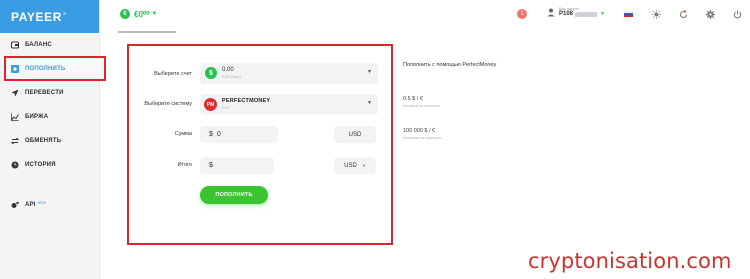  Describe the element at coordinates (147, 32) in the screenshot. I see `active-tab-underline` at that location.